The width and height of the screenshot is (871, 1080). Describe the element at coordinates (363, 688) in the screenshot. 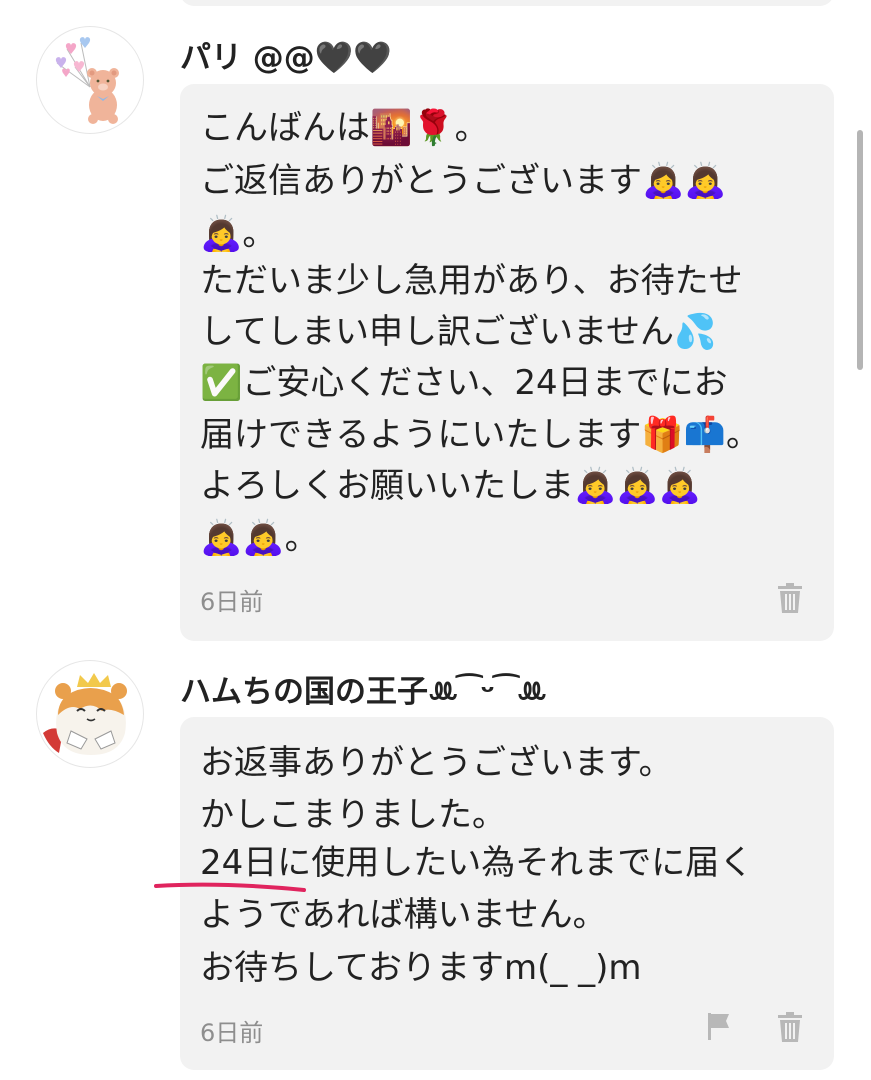

I see `username: ハムちの国の王子ꔛ ͡ ᵕ ͡ ꔛ` at that location.